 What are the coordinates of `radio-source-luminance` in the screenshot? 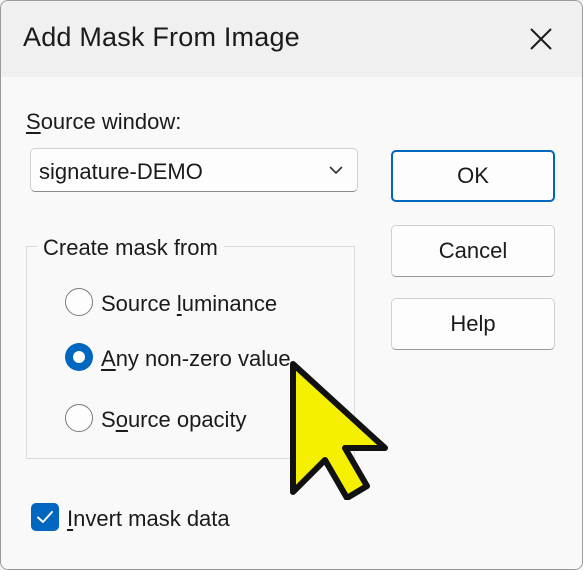 It's located at (79, 302).